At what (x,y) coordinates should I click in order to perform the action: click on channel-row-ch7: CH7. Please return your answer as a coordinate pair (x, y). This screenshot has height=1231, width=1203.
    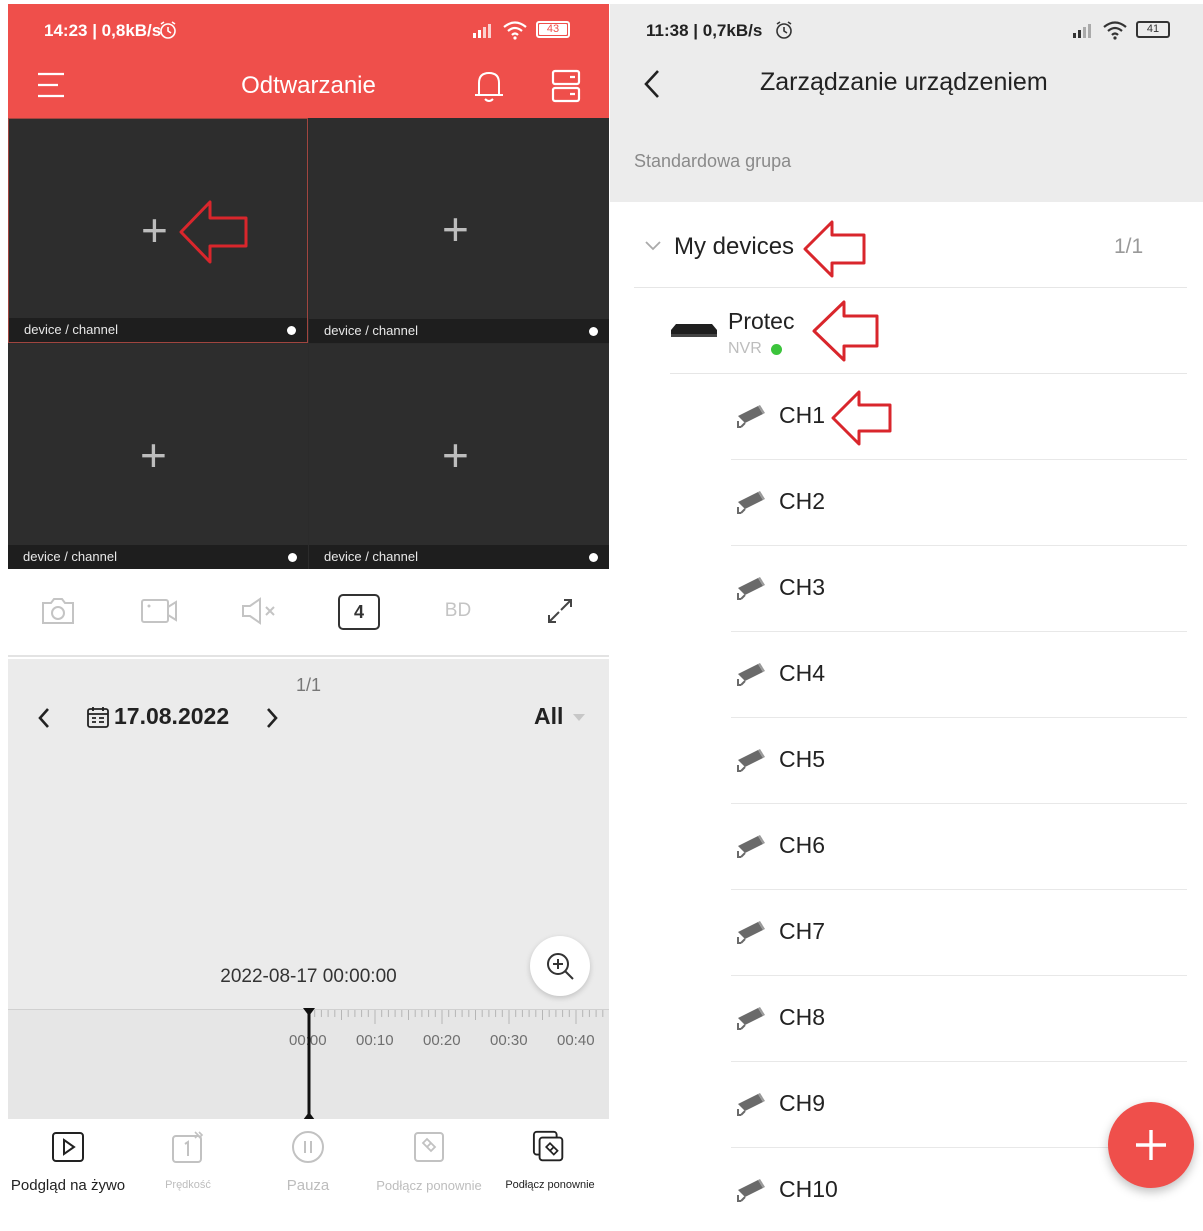
    Looking at the image, I should click on (959, 933).